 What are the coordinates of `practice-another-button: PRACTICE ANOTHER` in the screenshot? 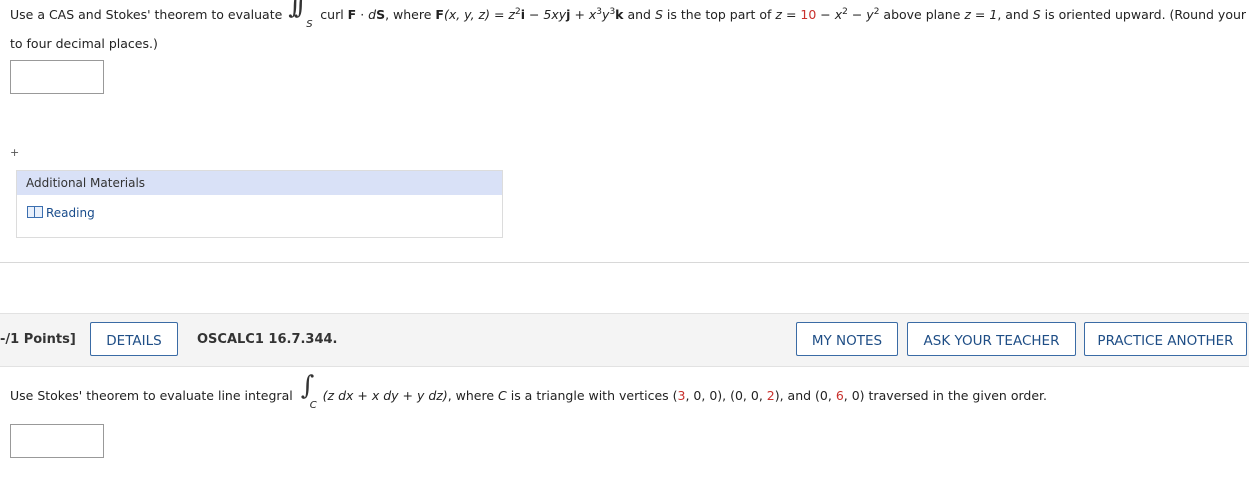 It's located at (1165, 339).